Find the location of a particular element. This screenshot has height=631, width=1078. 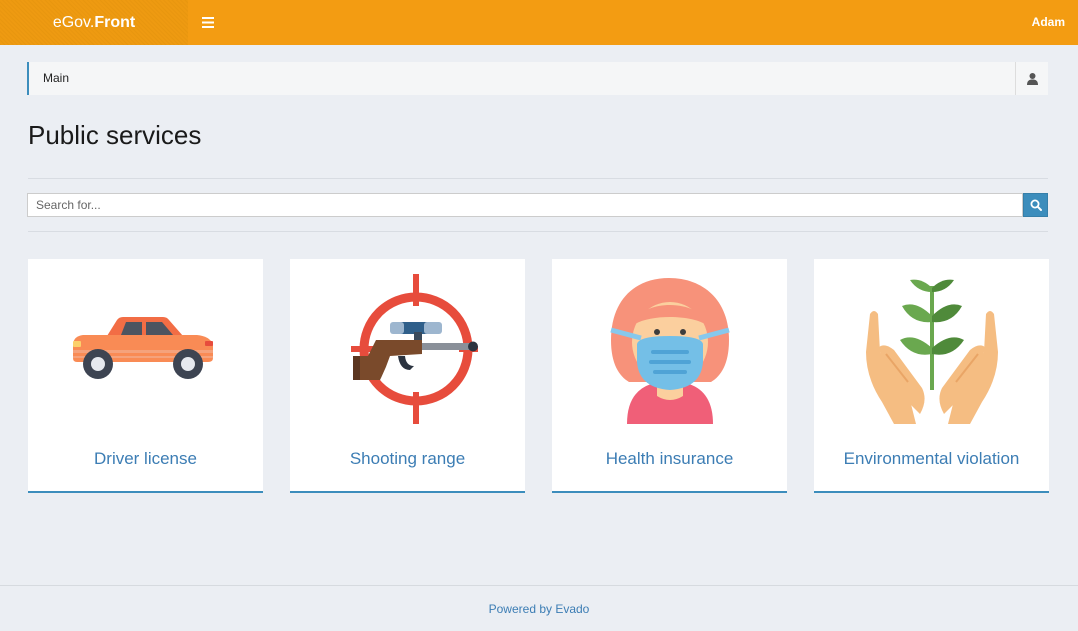

service-label: Health insurance is located at coordinates (669, 458).